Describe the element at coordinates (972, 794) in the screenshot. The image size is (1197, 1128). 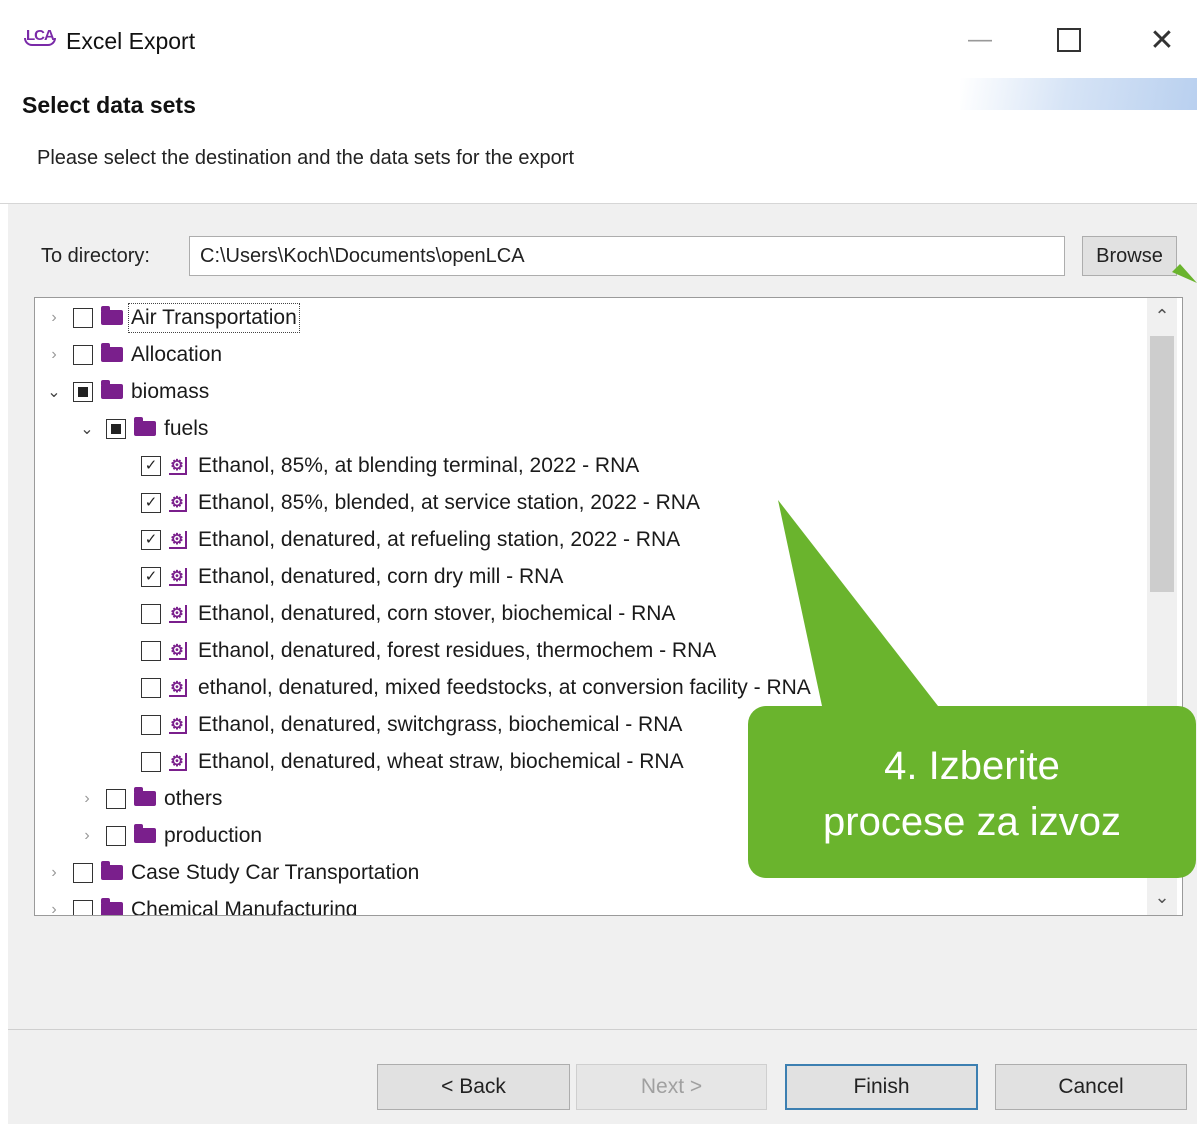
I see `callout-text: 4. Izberite procese za izvoz` at that location.